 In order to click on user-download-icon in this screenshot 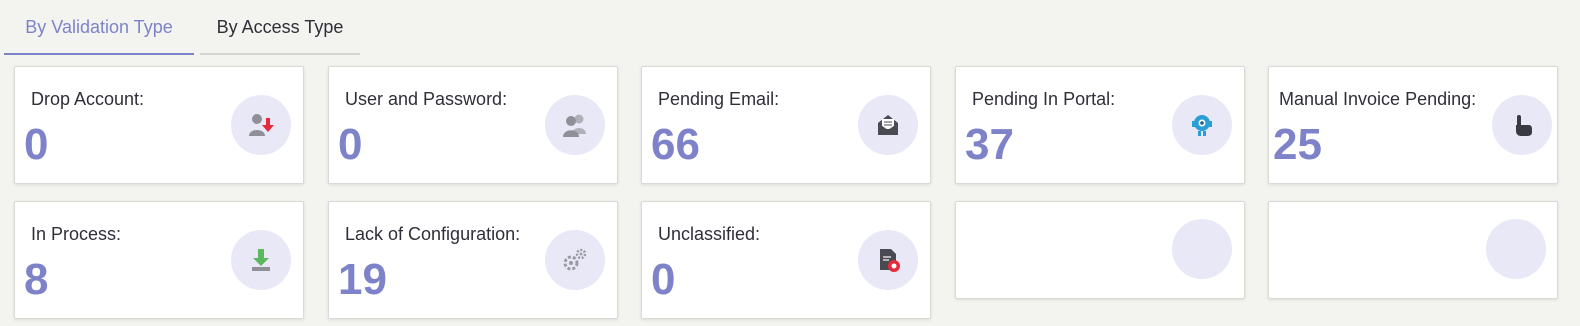, I will do `click(261, 125)`.